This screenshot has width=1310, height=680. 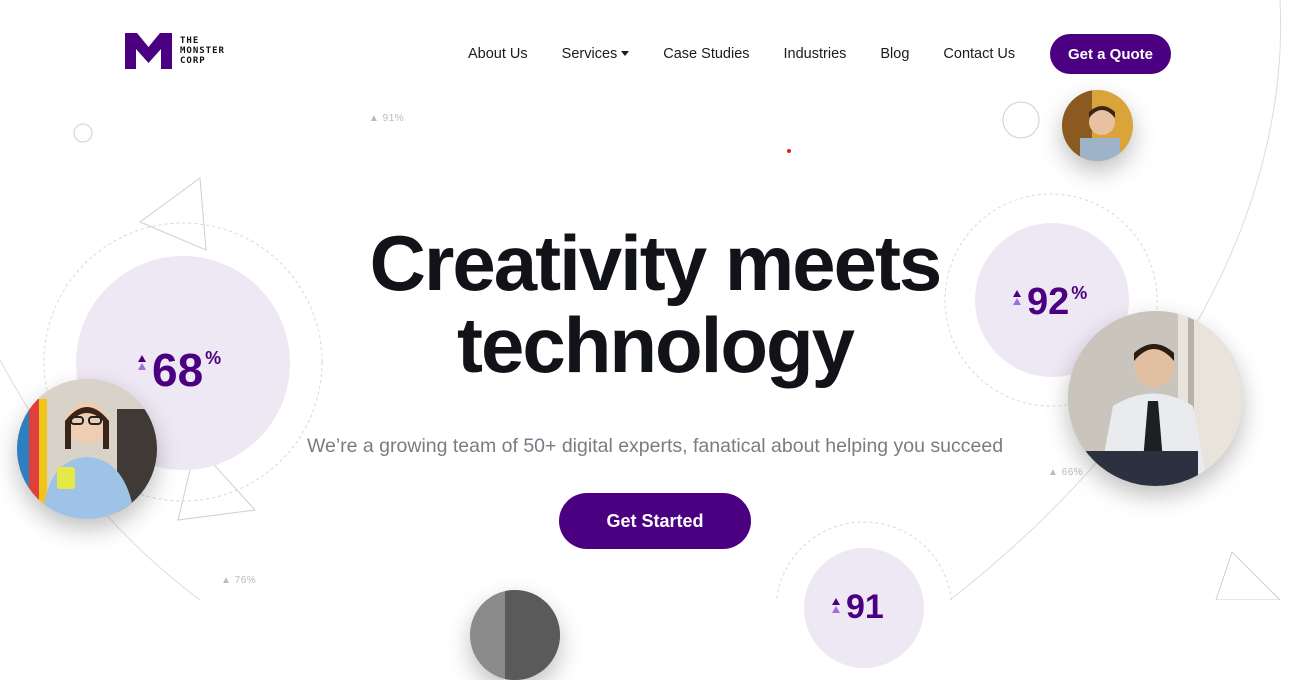 I want to click on avatar-man-suit, so click(x=1155, y=398).